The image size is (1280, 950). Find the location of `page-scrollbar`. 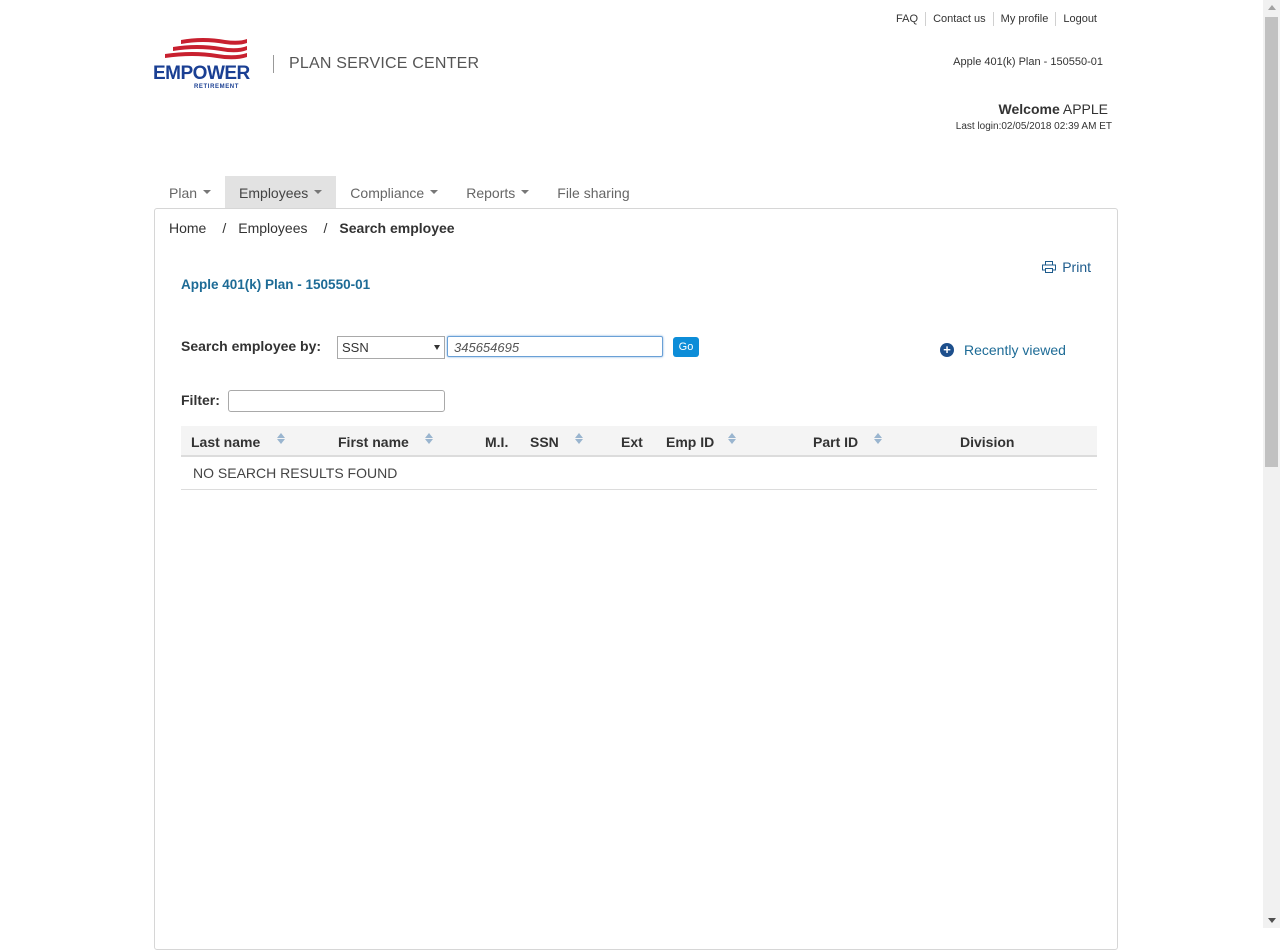

page-scrollbar is located at coordinates (1271, 464).